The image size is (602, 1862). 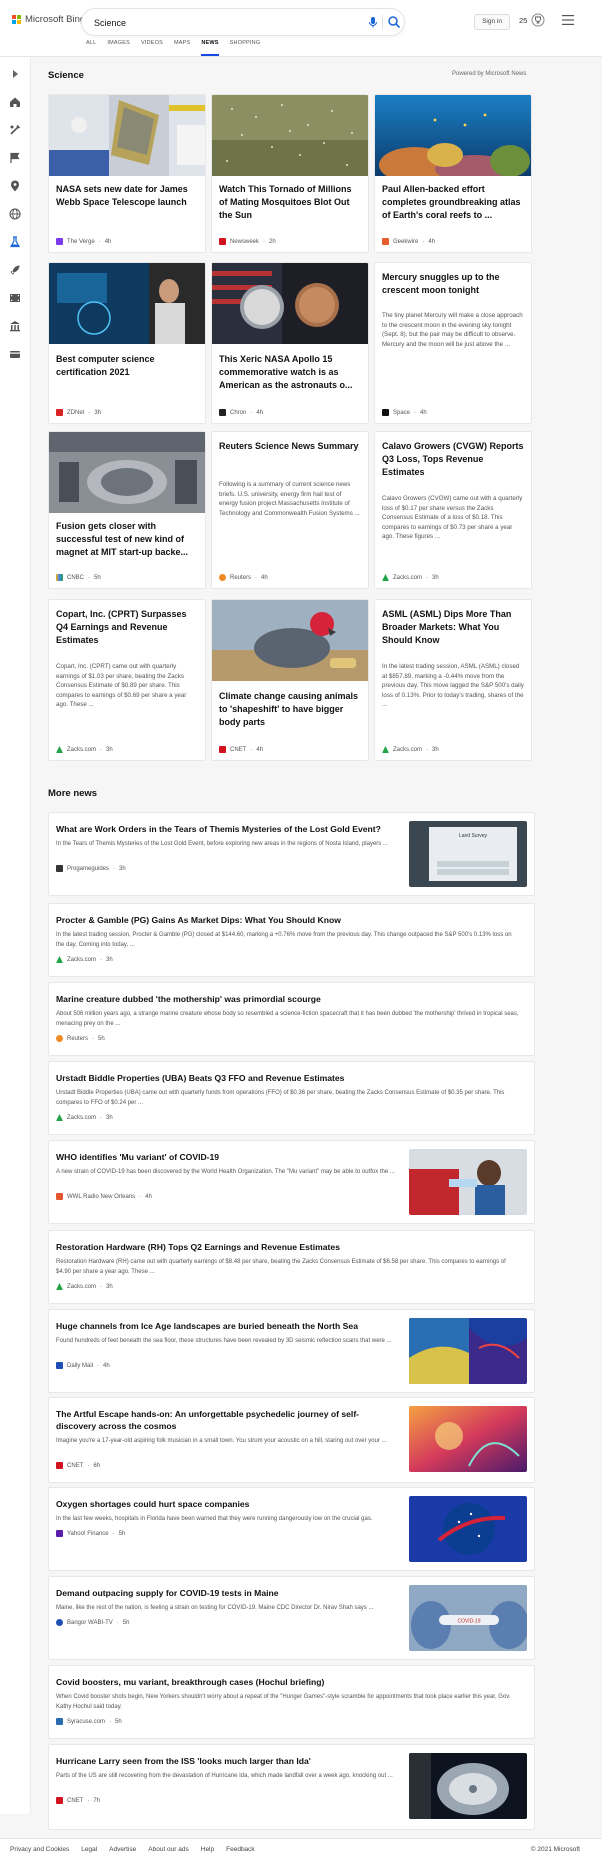 I want to click on tools-icon, so click(x=15, y=130).